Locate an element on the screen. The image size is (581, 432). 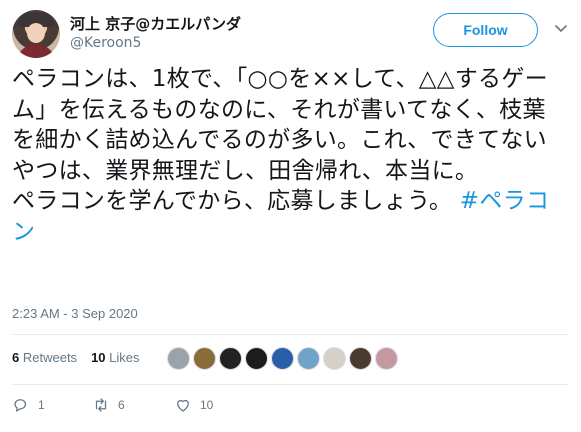
avatar is located at coordinates (36, 34).